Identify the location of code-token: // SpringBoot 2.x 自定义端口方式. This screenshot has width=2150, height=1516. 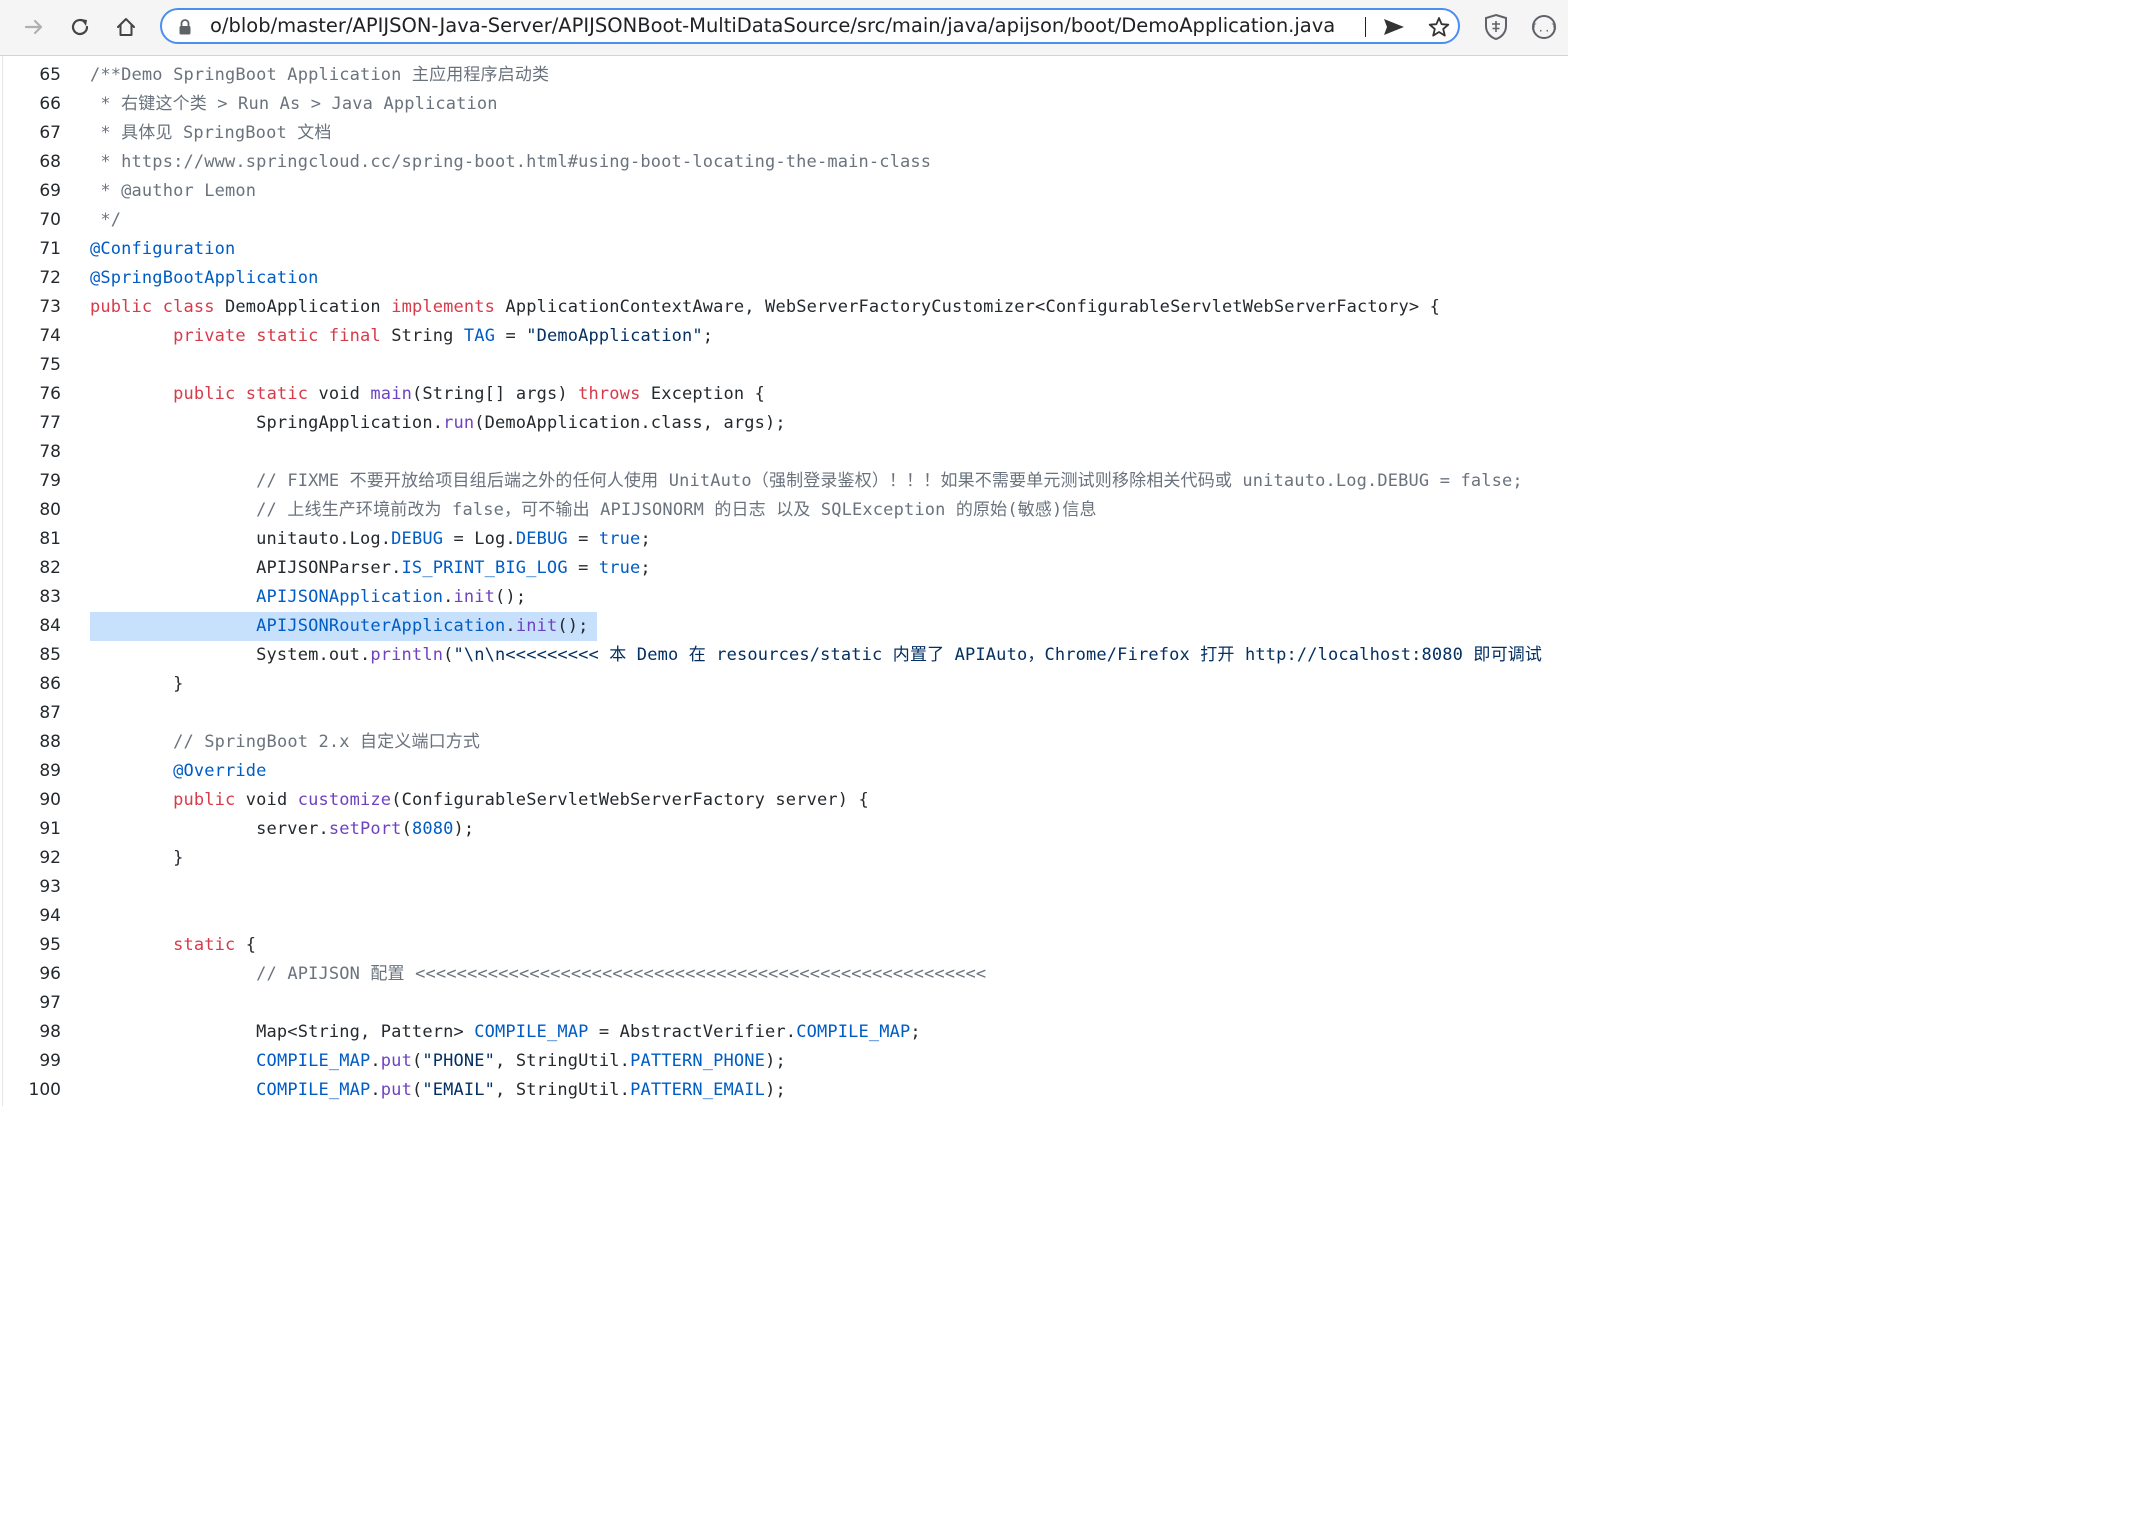
(327, 742).